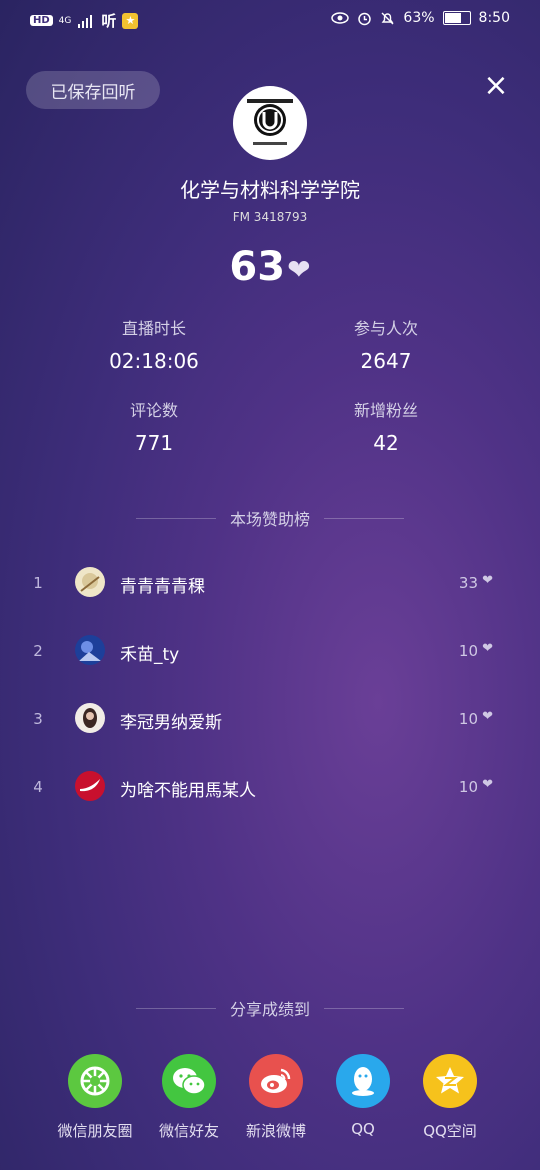 The height and width of the screenshot is (1170, 540). I want to click on ranking-title: 本场赞助榜, so click(269, 519).